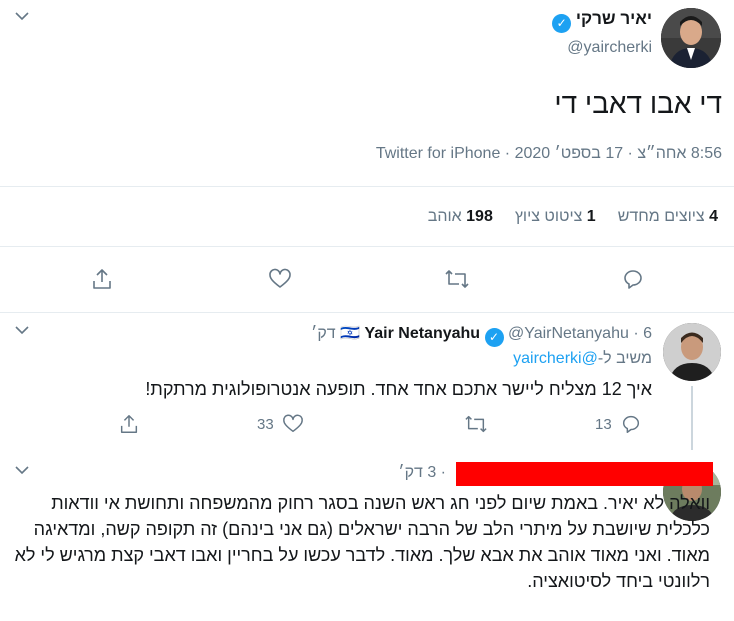 The height and width of the screenshot is (621, 734). I want to click on reply-count: 13, so click(603, 424).